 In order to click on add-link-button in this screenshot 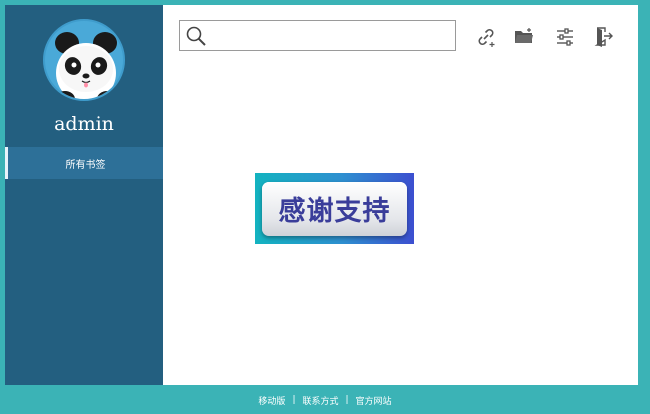, I will do `click(486, 37)`.